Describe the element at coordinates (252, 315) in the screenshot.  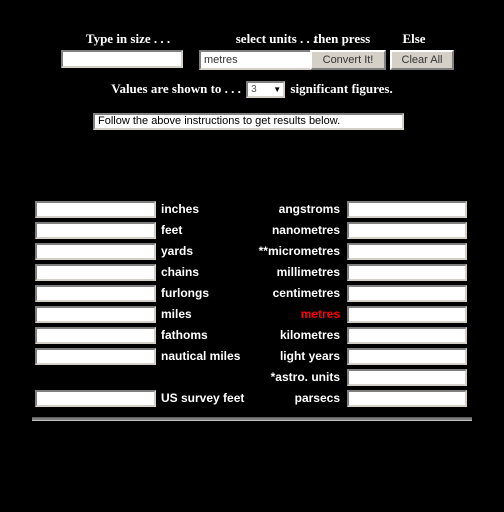
I see `conversion-row: miles metres` at that location.